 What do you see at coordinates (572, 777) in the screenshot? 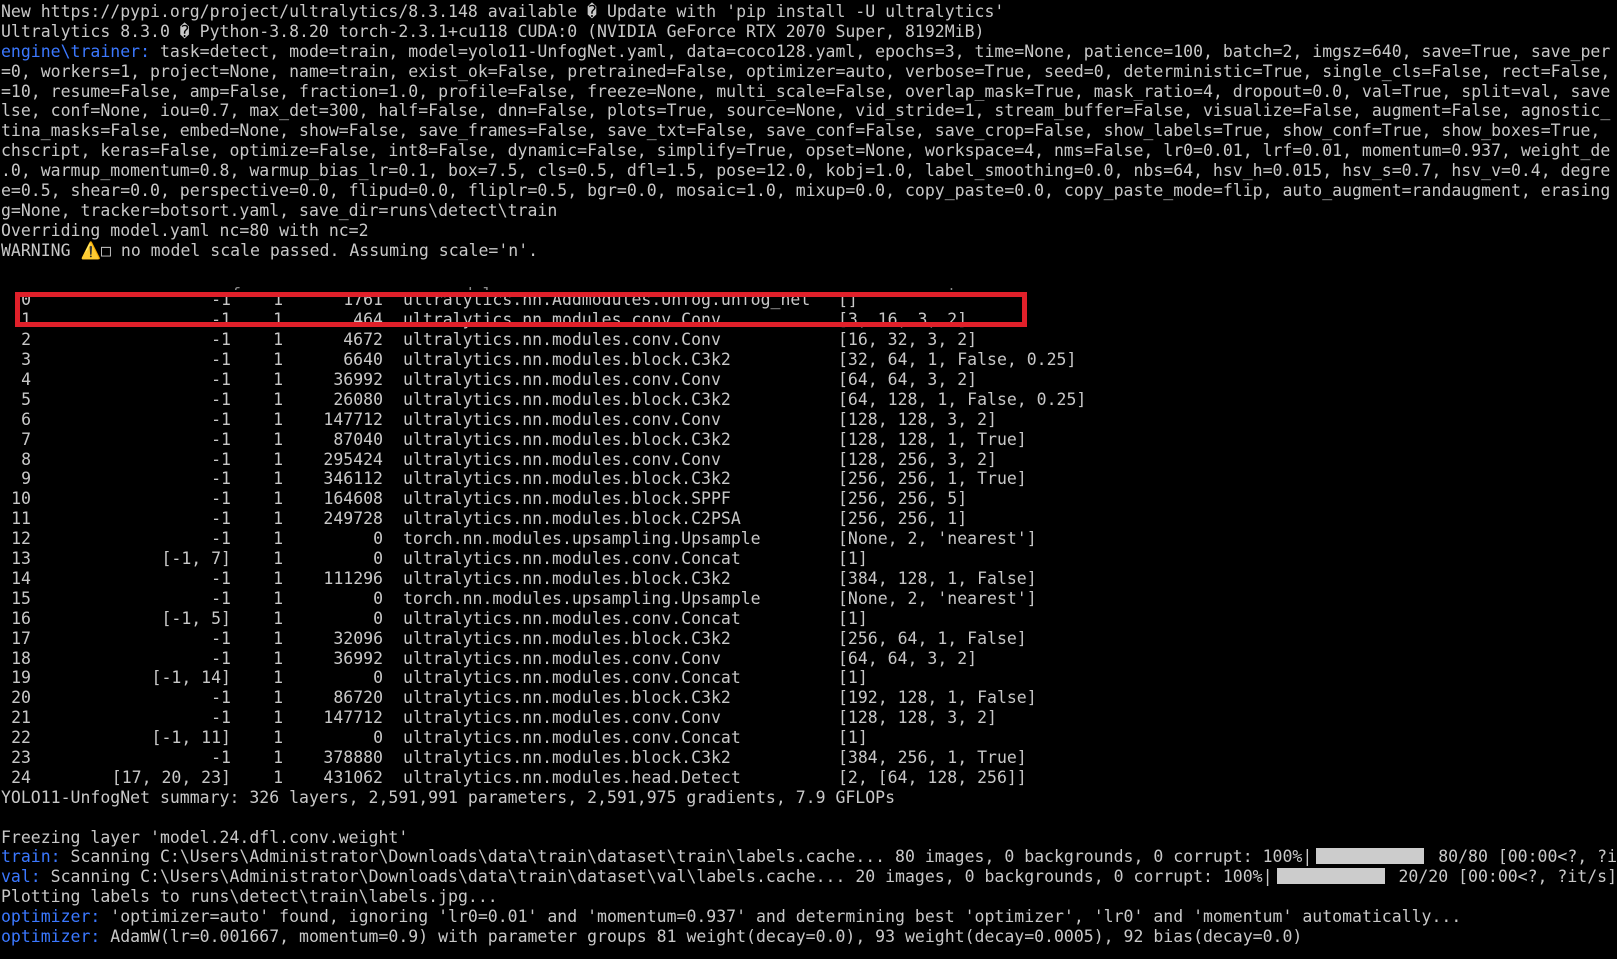
I see `layer-module: ultralytics.nn.modules.head.Detect` at bounding box center [572, 777].